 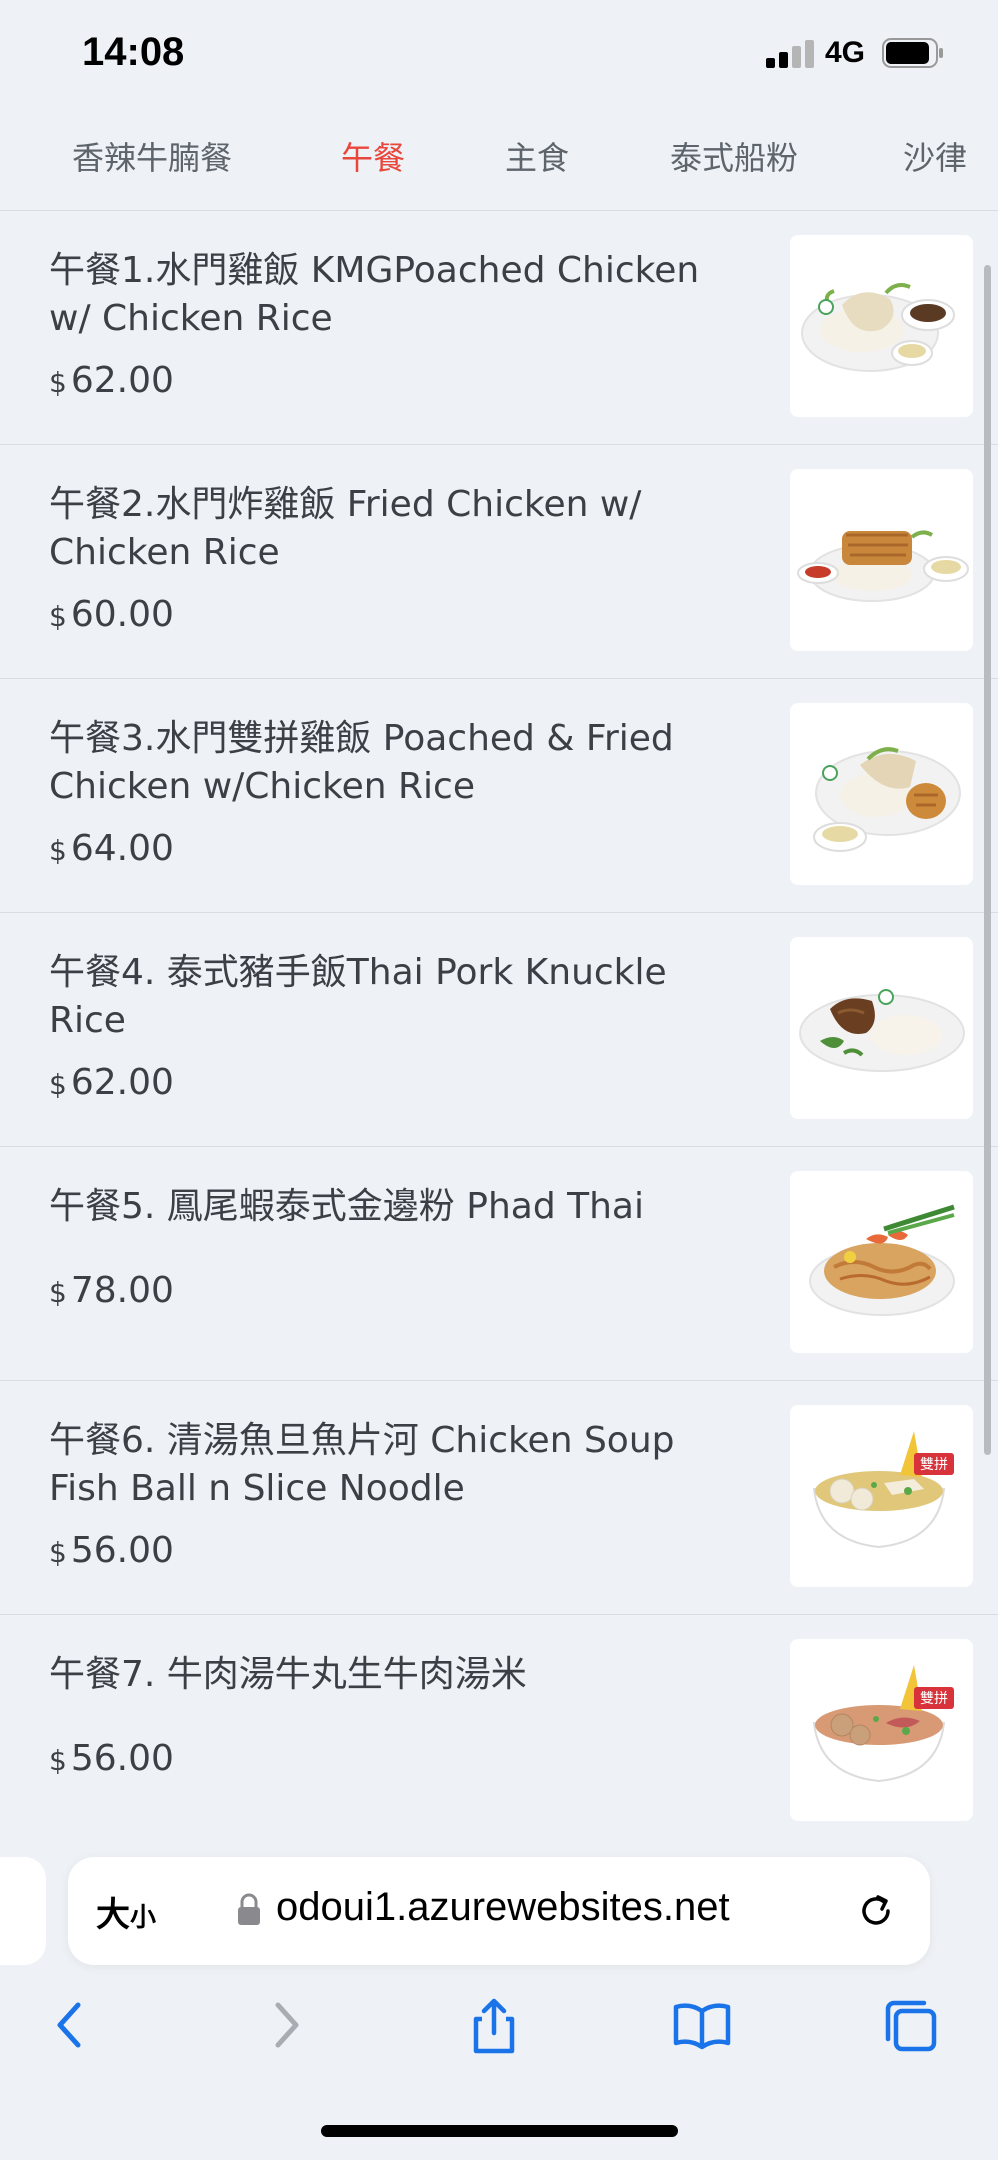 I want to click on scrollbar, so click(x=987, y=860).